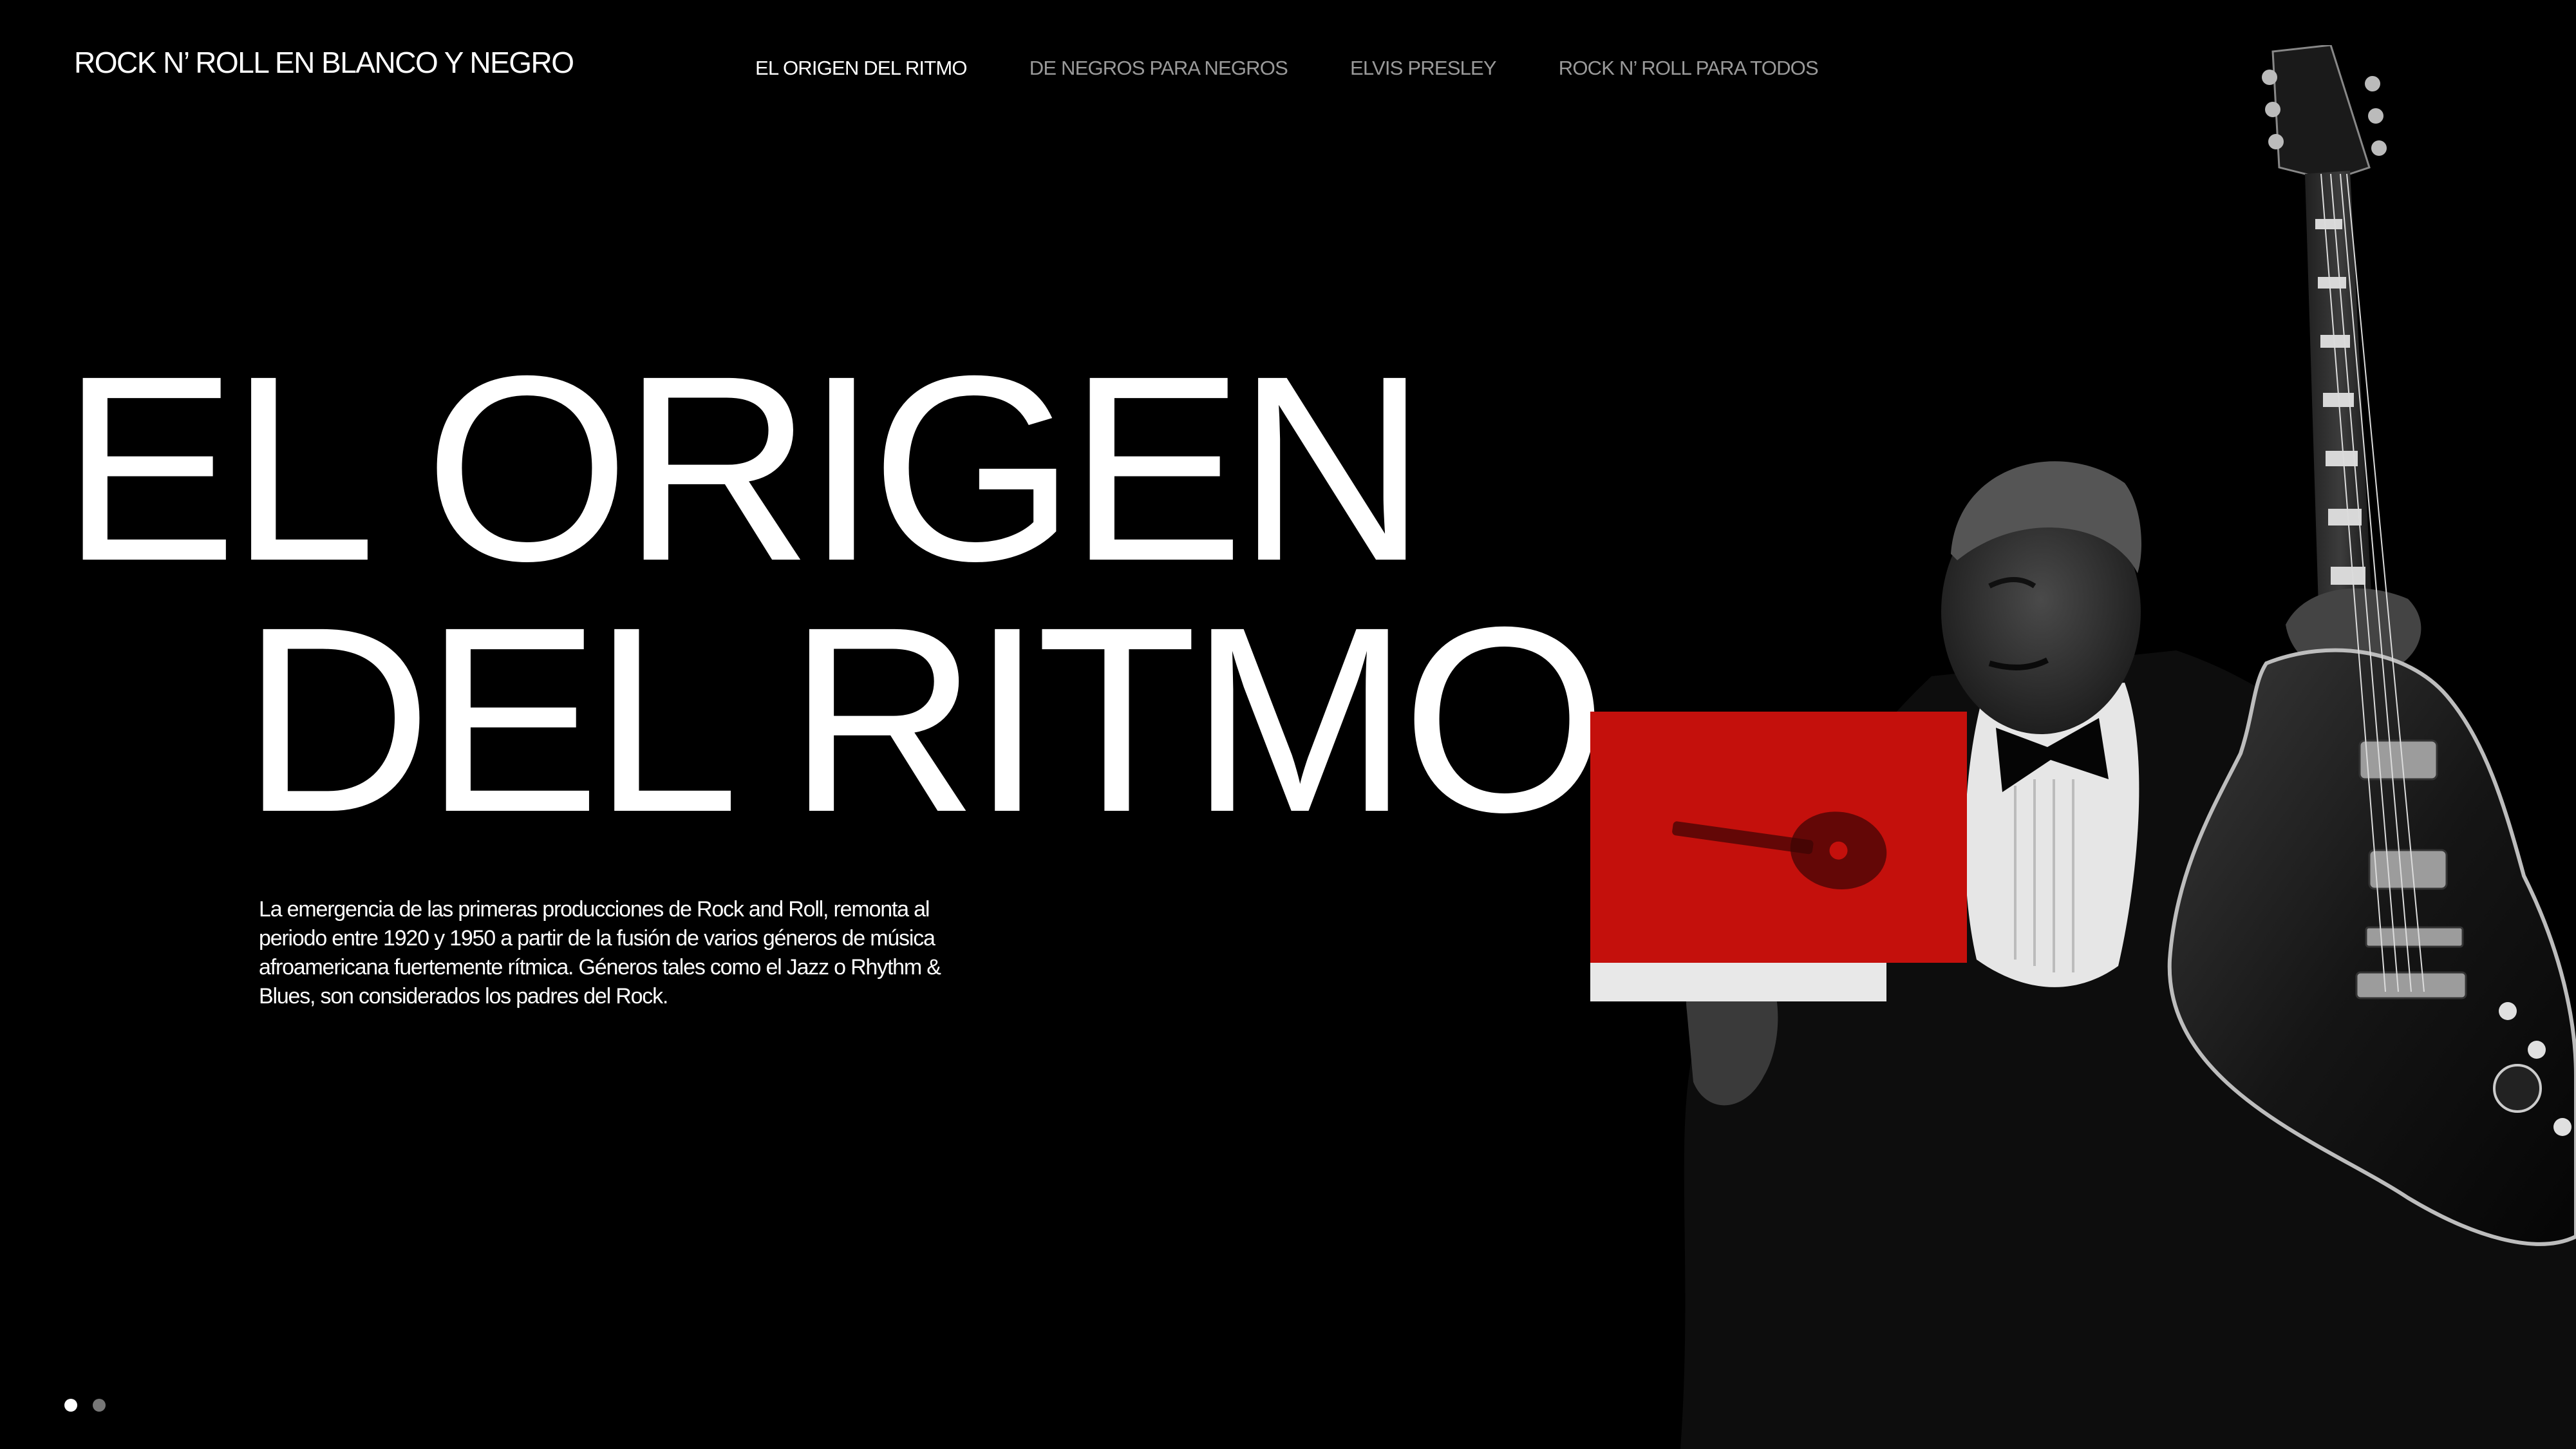  What do you see at coordinates (85, 1405) in the screenshot?
I see `slide-pager` at bounding box center [85, 1405].